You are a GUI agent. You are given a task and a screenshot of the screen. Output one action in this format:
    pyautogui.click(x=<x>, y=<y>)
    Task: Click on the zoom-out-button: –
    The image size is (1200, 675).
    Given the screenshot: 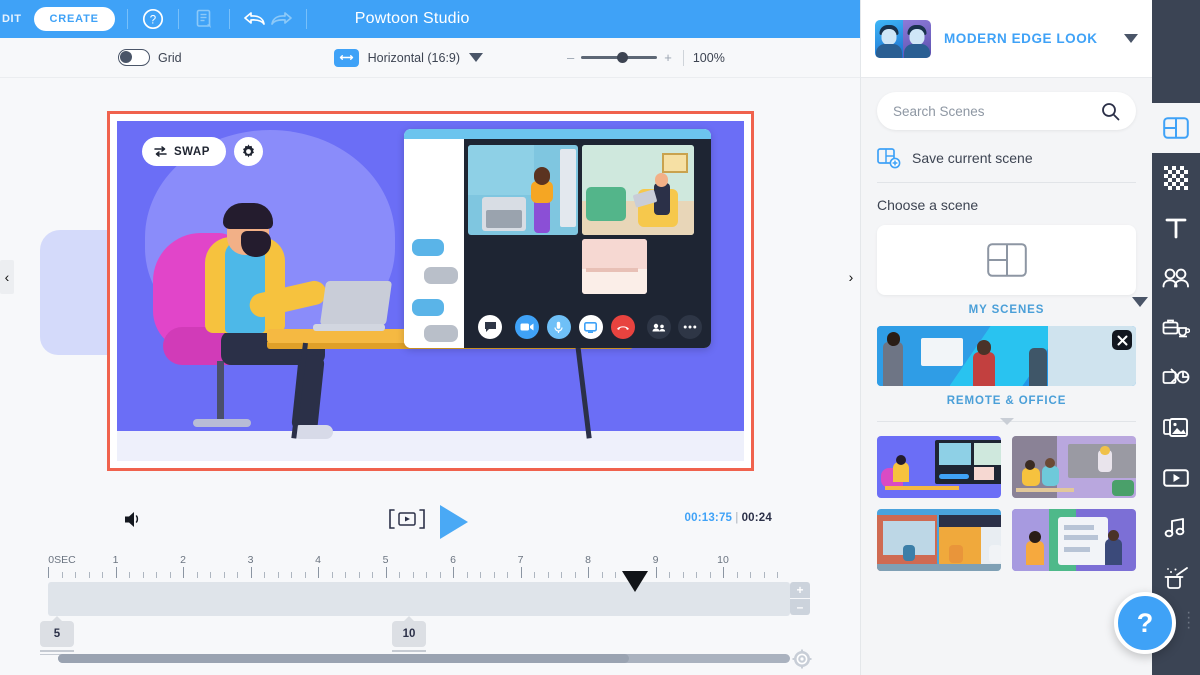 What is the action you would take?
    pyautogui.click(x=570, y=57)
    